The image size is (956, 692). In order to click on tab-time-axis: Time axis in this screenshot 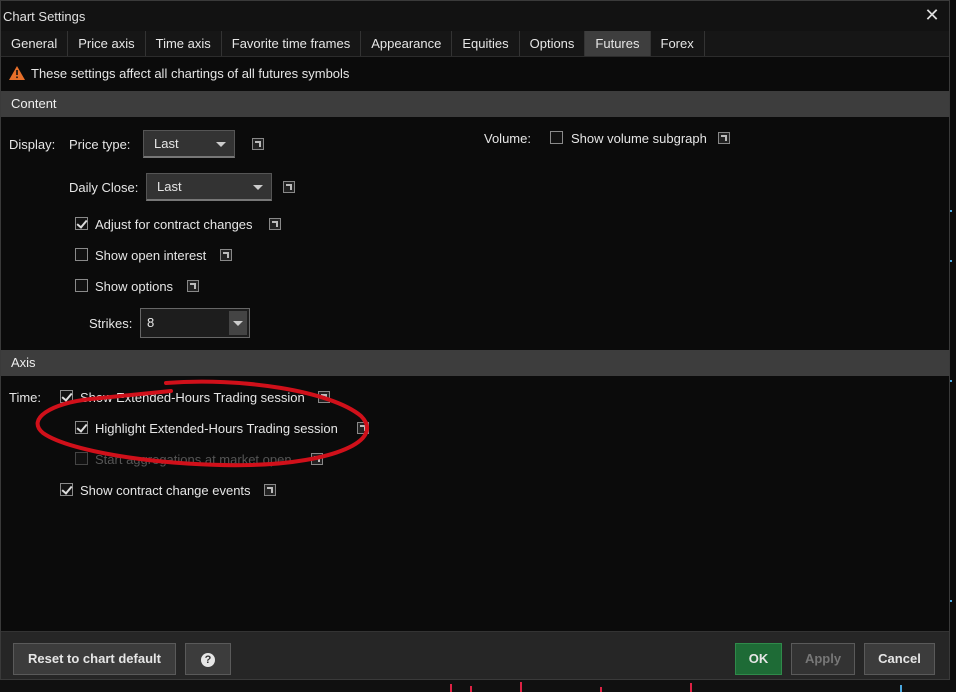, I will do `click(184, 43)`.